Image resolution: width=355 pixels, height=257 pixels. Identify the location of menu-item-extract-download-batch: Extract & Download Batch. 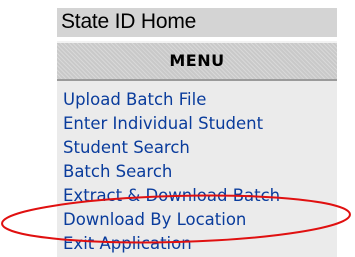
(171, 196).